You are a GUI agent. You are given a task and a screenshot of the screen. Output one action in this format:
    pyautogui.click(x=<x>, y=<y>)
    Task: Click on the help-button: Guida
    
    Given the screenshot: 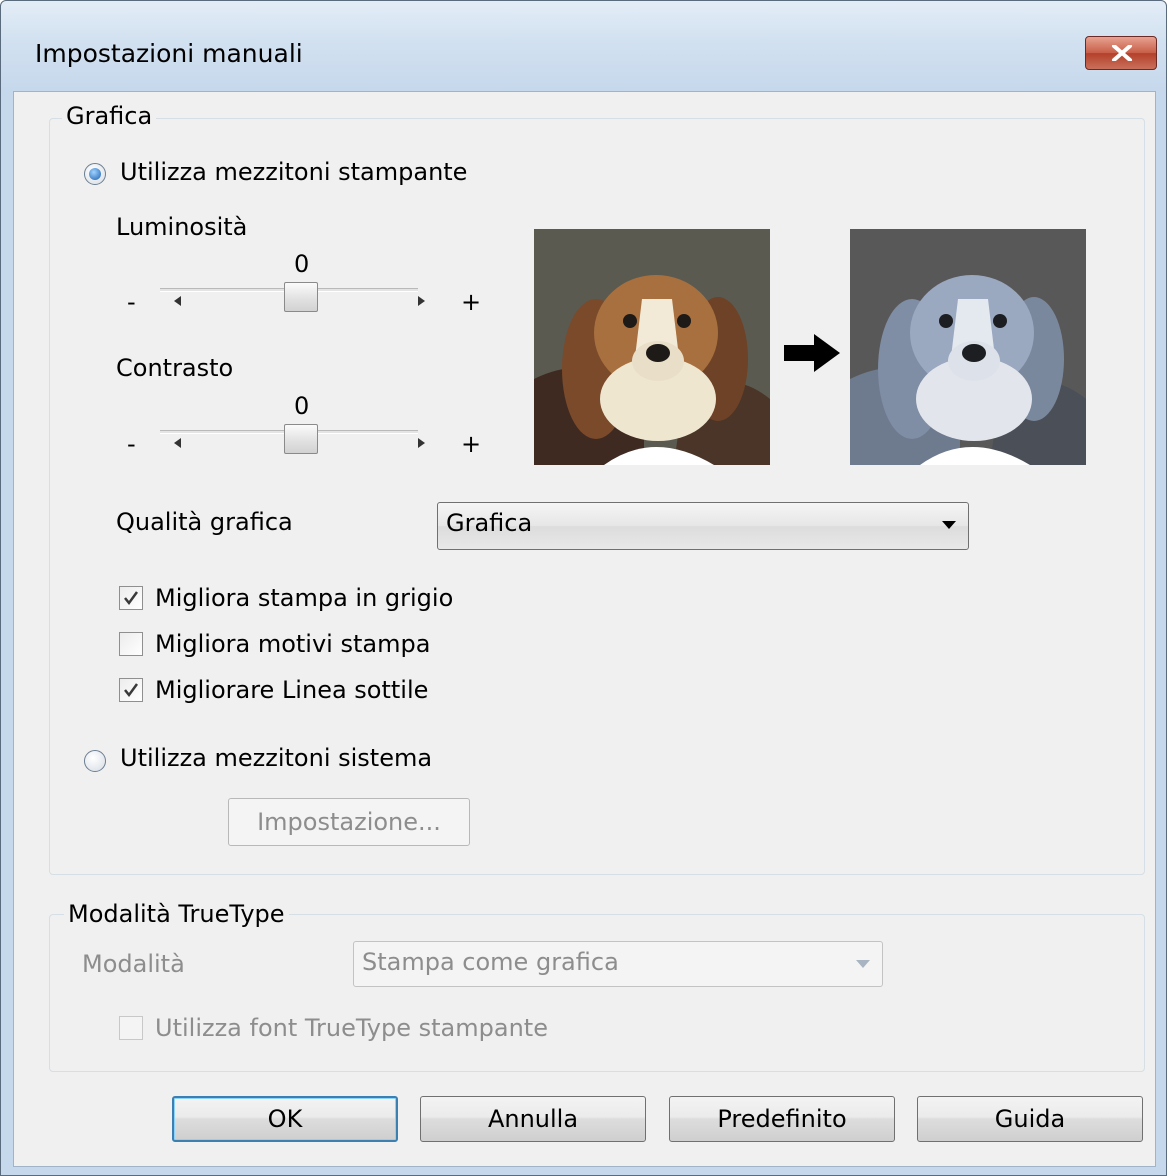 What is the action you would take?
    pyautogui.click(x=1030, y=1119)
    